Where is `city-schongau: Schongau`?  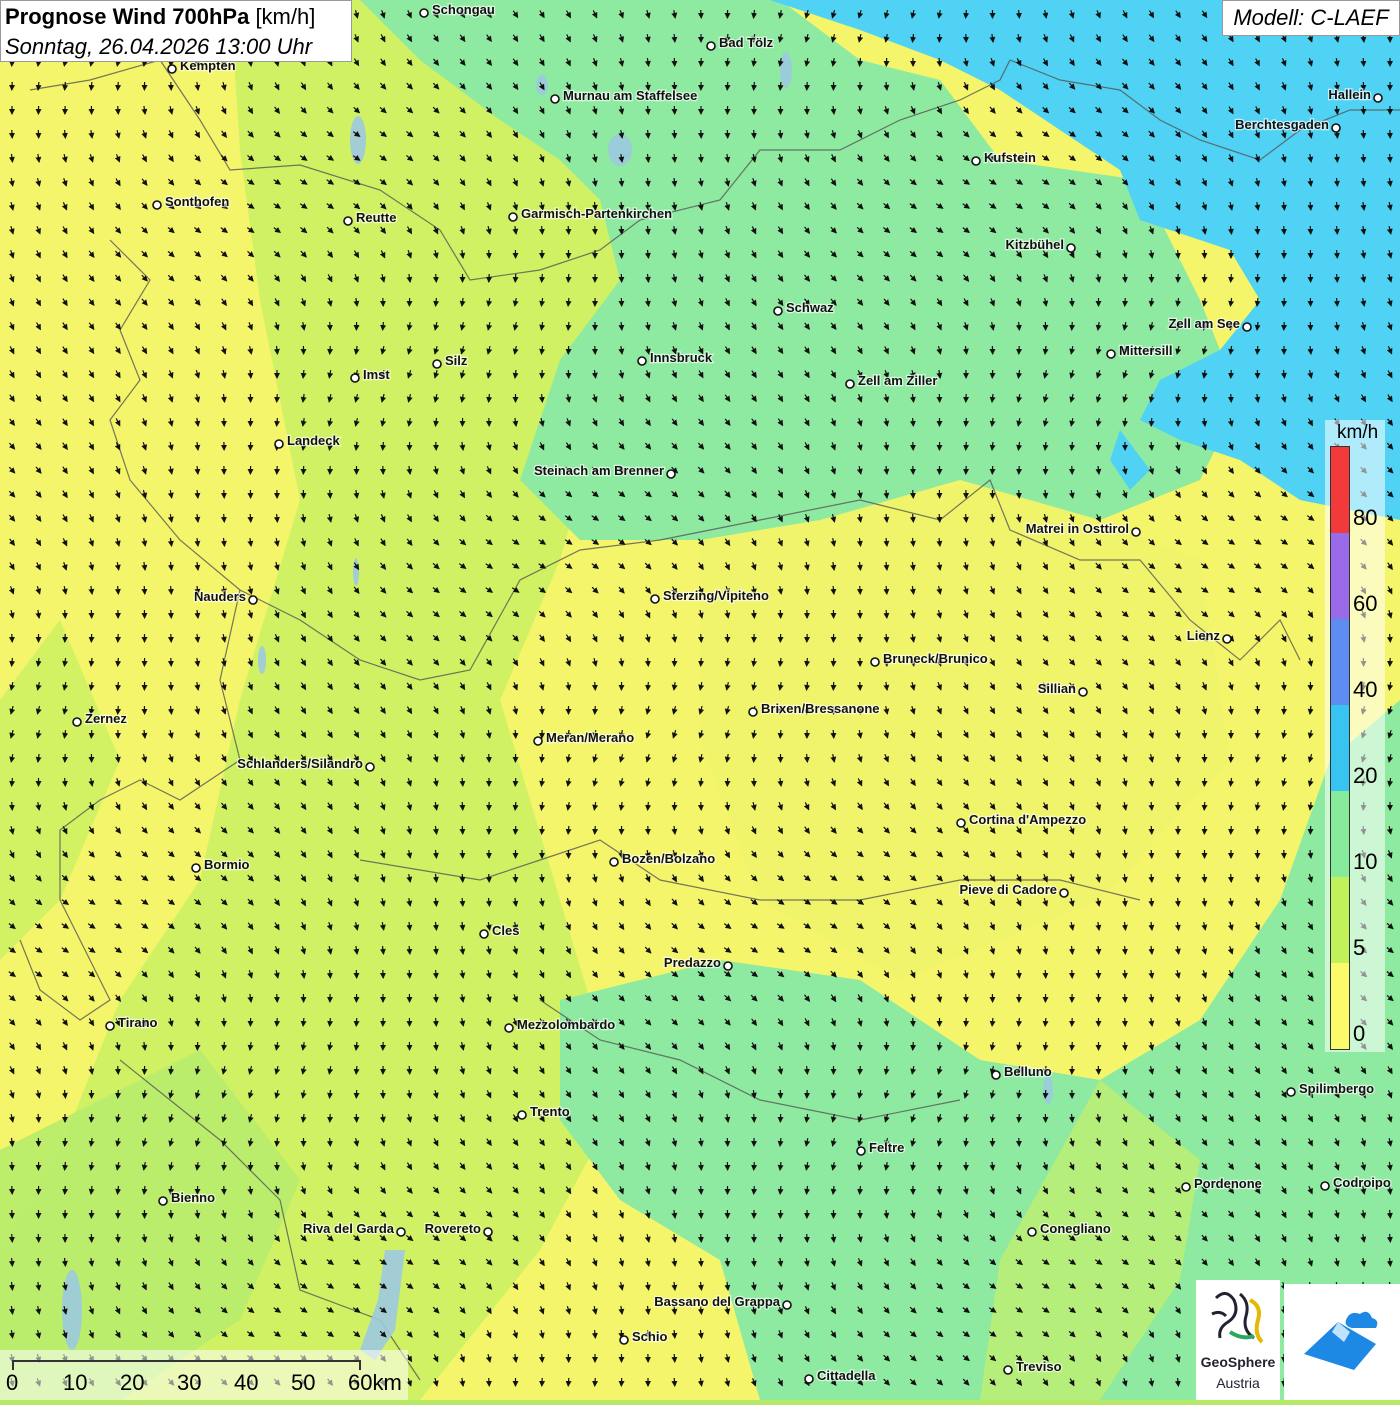 city-schongau: Schongau is located at coordinates (457, 9).